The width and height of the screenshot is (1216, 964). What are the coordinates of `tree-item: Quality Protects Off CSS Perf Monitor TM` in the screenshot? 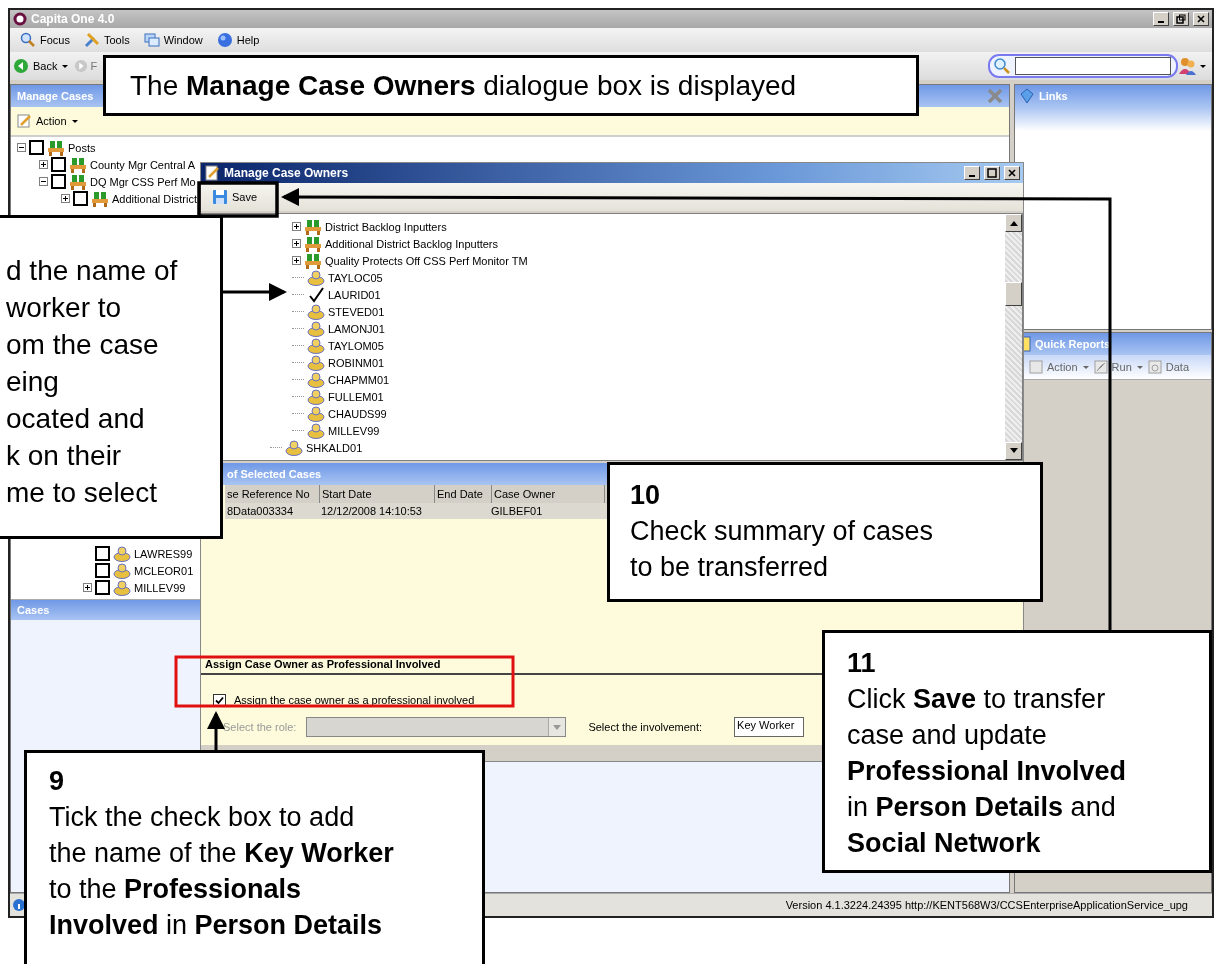 It's located at (426, 260).